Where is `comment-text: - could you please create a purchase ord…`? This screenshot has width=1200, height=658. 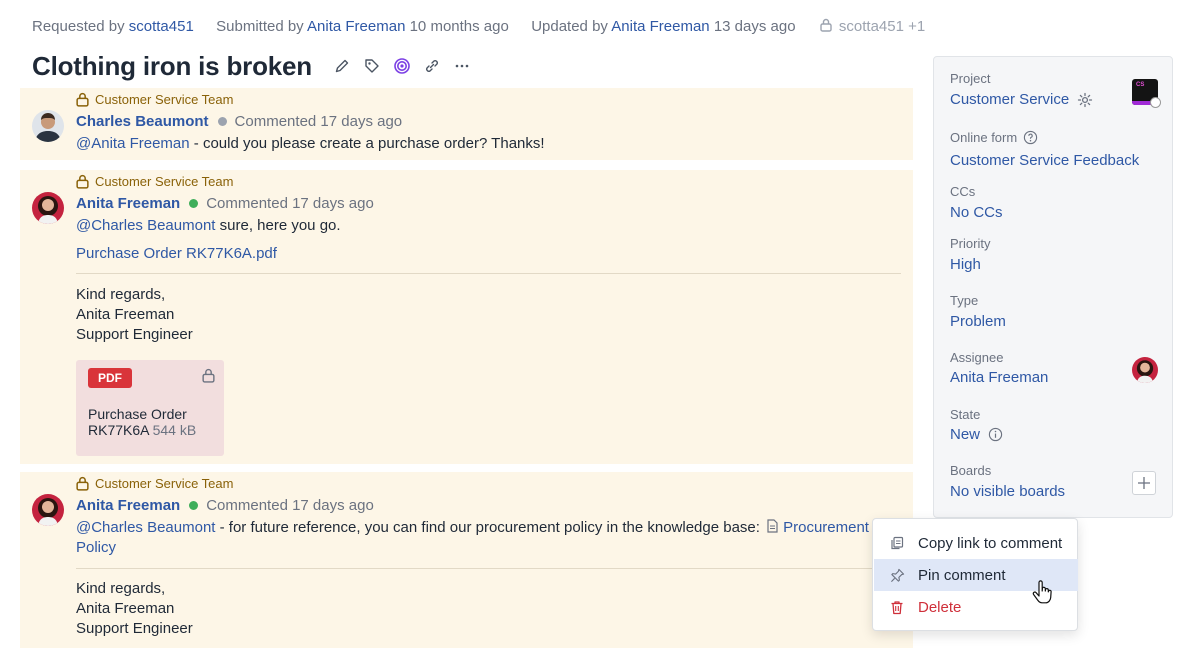
comment-text: - could you please create a purchase ord… is located at coordinates (367, 143).